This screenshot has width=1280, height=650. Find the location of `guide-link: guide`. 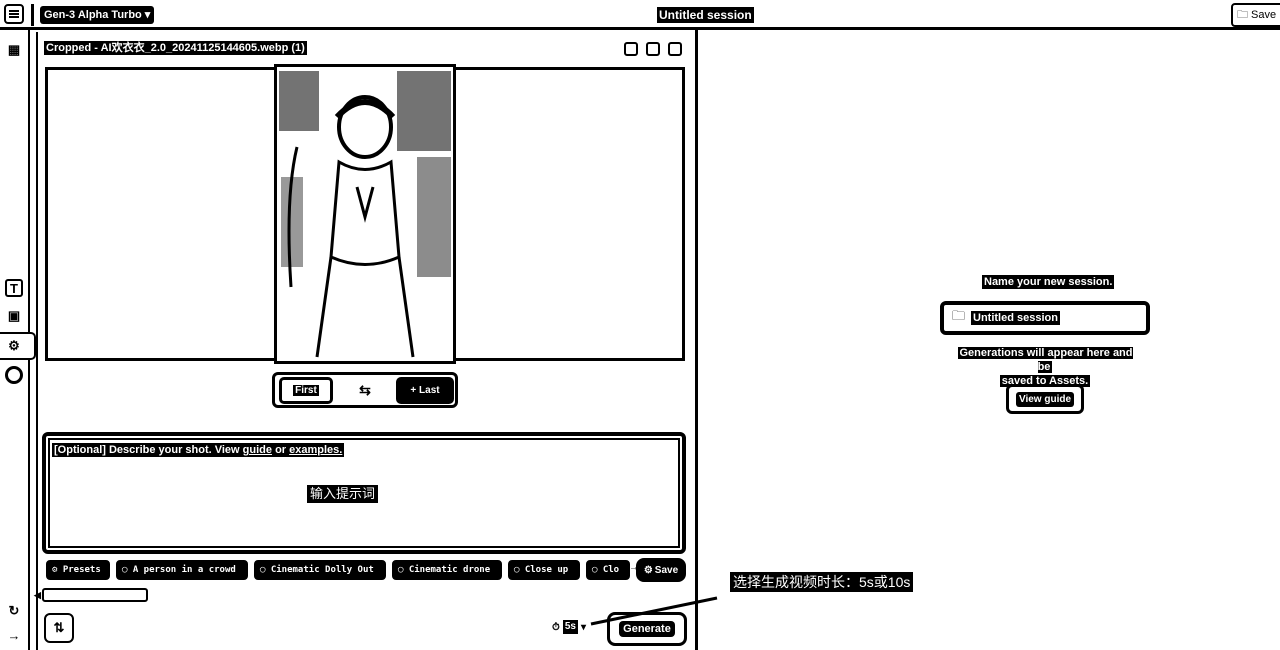

guide-link: guide is located at coordinates (257, 450).